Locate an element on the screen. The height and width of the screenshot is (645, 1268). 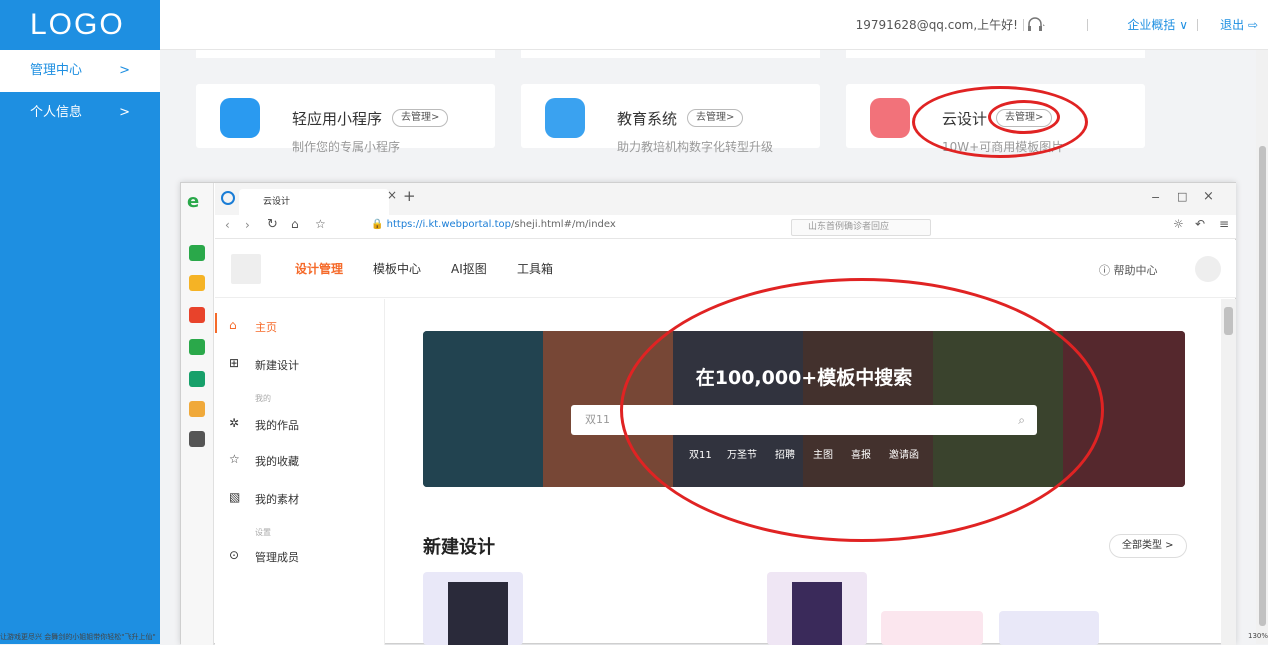
menu-my-works: ✲ 我的作品 is located at coordinates (264, 424).